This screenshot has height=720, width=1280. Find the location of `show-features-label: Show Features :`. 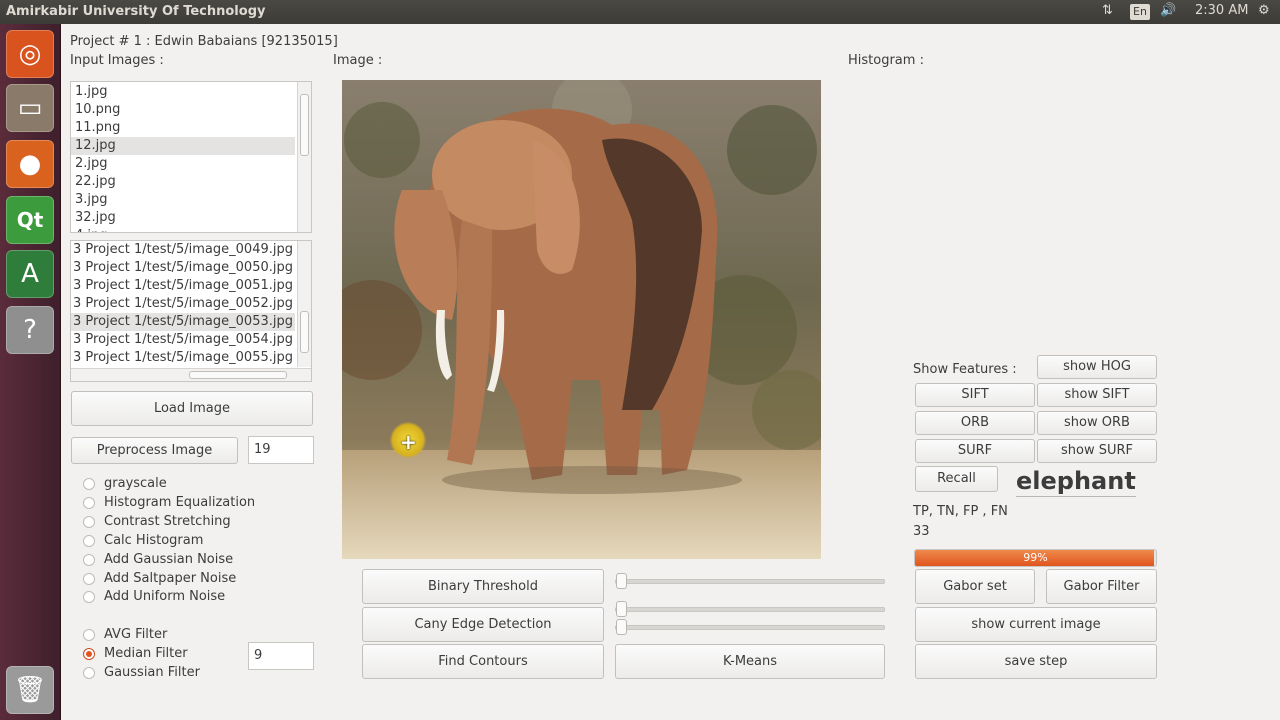

show-features-label: Show Features : is located at coordinates (965, 369).